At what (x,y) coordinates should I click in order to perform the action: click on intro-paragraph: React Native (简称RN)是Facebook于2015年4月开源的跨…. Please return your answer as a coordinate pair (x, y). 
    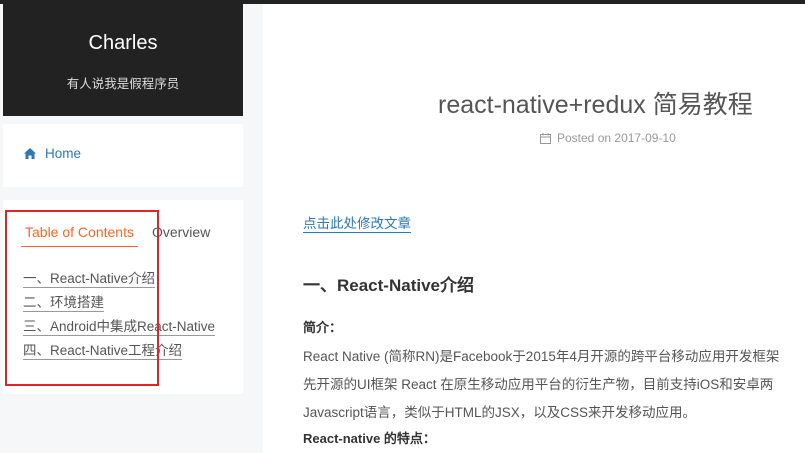
    Looking at the image, I should click on (554, 385).